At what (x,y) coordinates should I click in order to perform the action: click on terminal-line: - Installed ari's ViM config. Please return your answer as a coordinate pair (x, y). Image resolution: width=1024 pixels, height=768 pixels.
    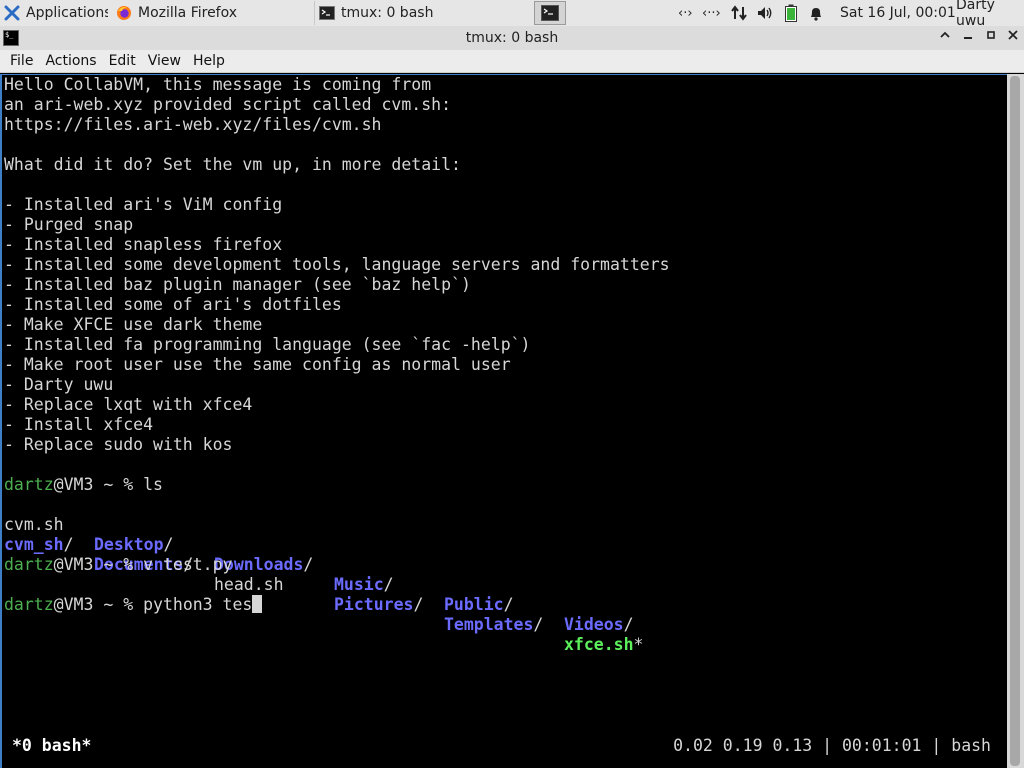
    Looking at the image, I should click on (143, 204).